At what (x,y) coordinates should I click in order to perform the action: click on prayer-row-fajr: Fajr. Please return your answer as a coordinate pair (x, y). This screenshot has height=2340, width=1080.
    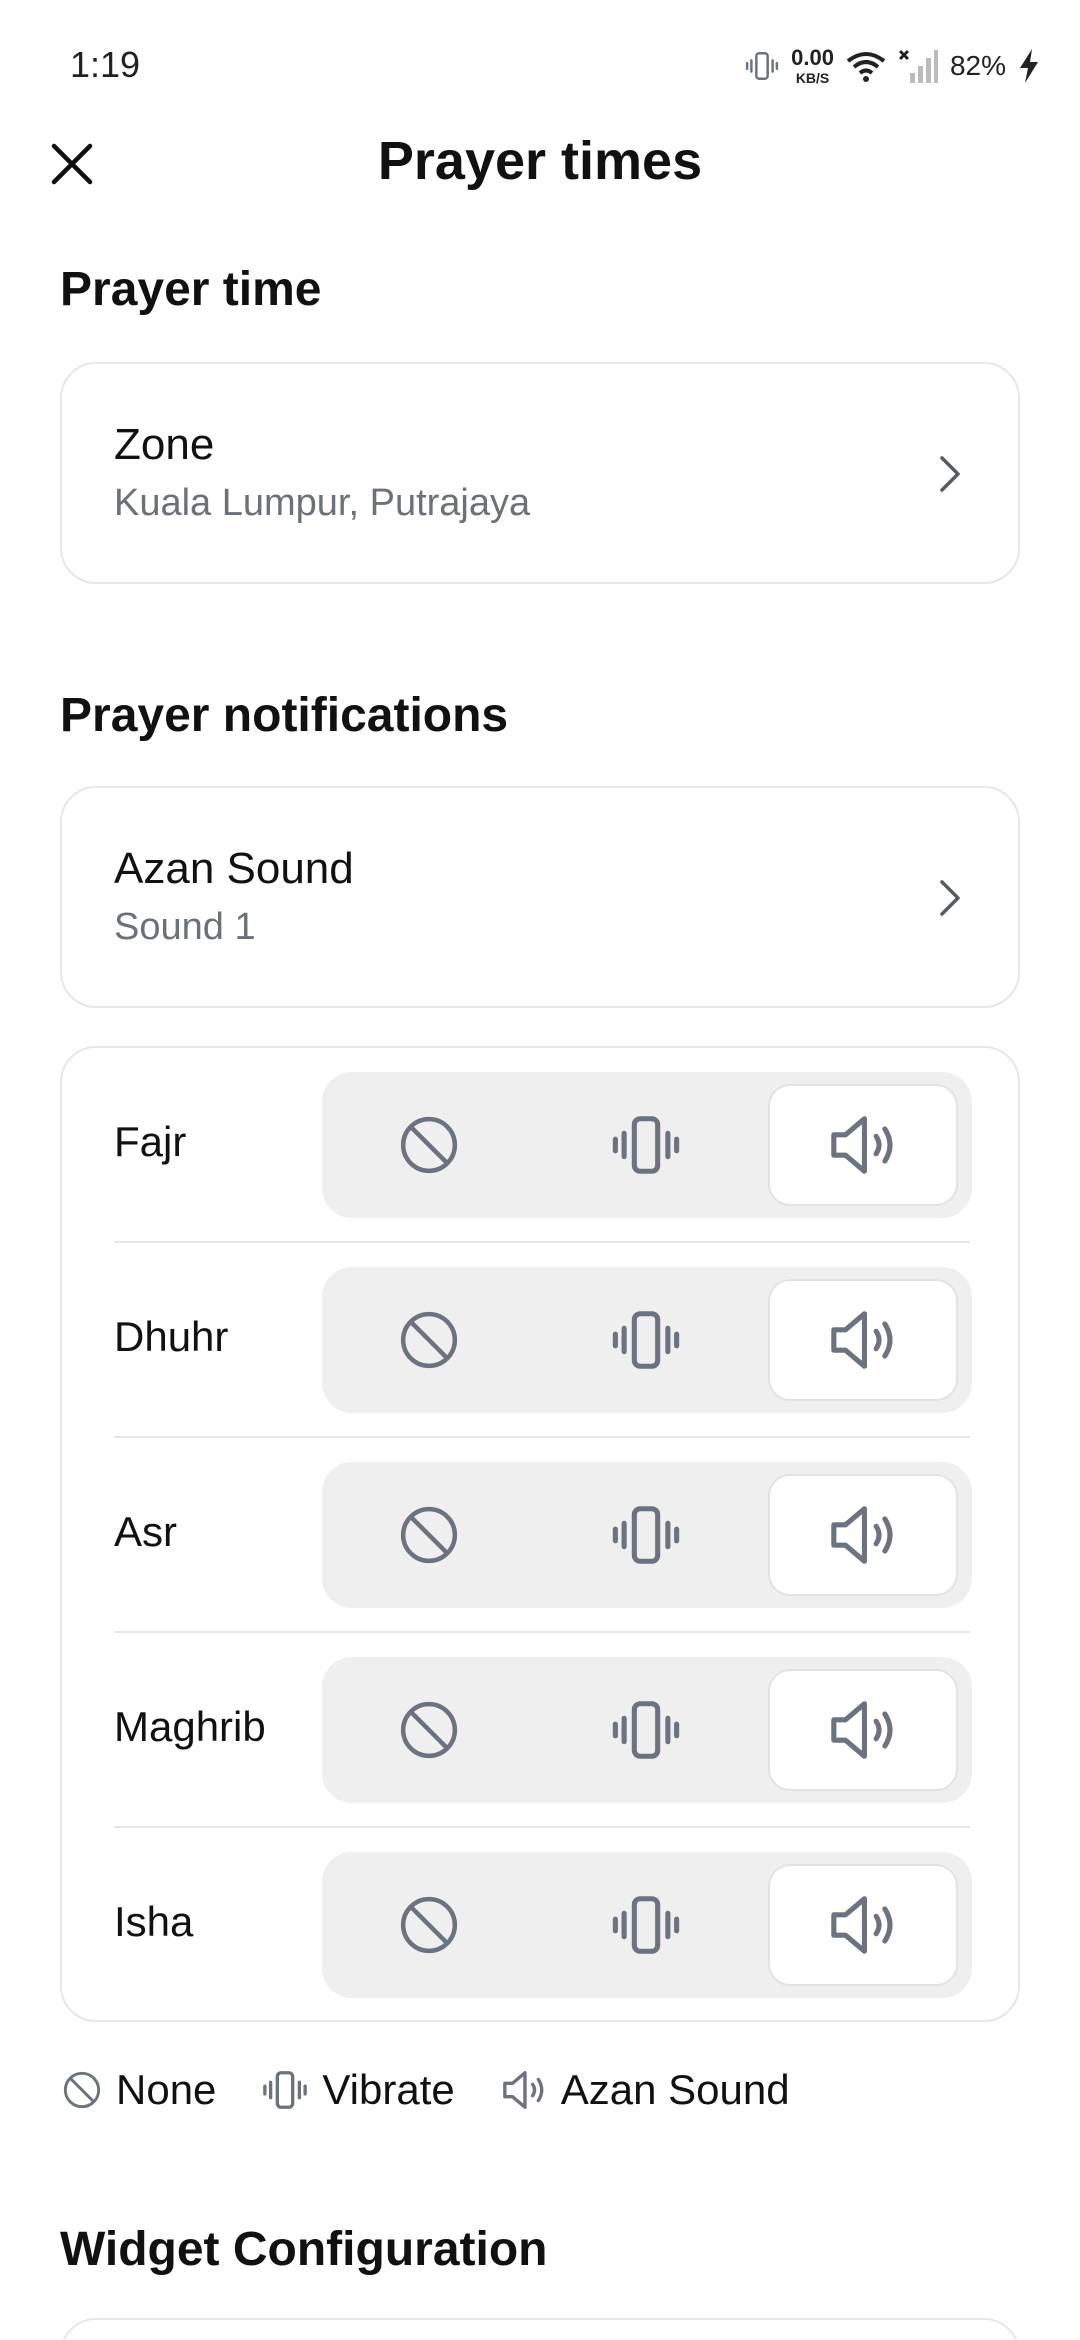
    Looking at the image, I should click on (540, 1145).